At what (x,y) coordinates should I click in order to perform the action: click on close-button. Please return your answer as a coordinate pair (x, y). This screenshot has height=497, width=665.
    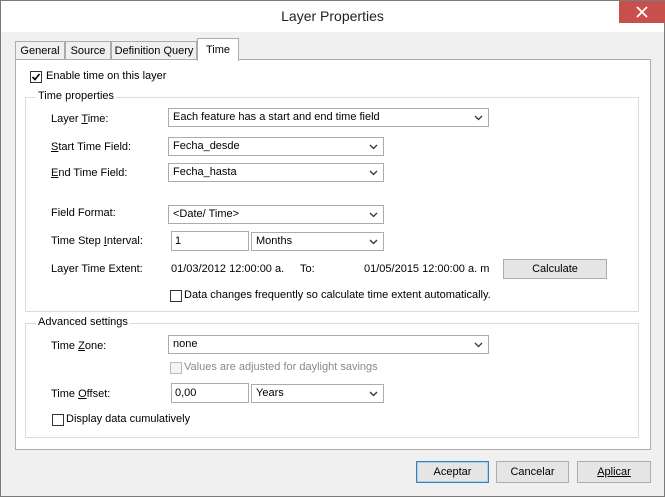
    Looking at the image, I should click on (642, 12).